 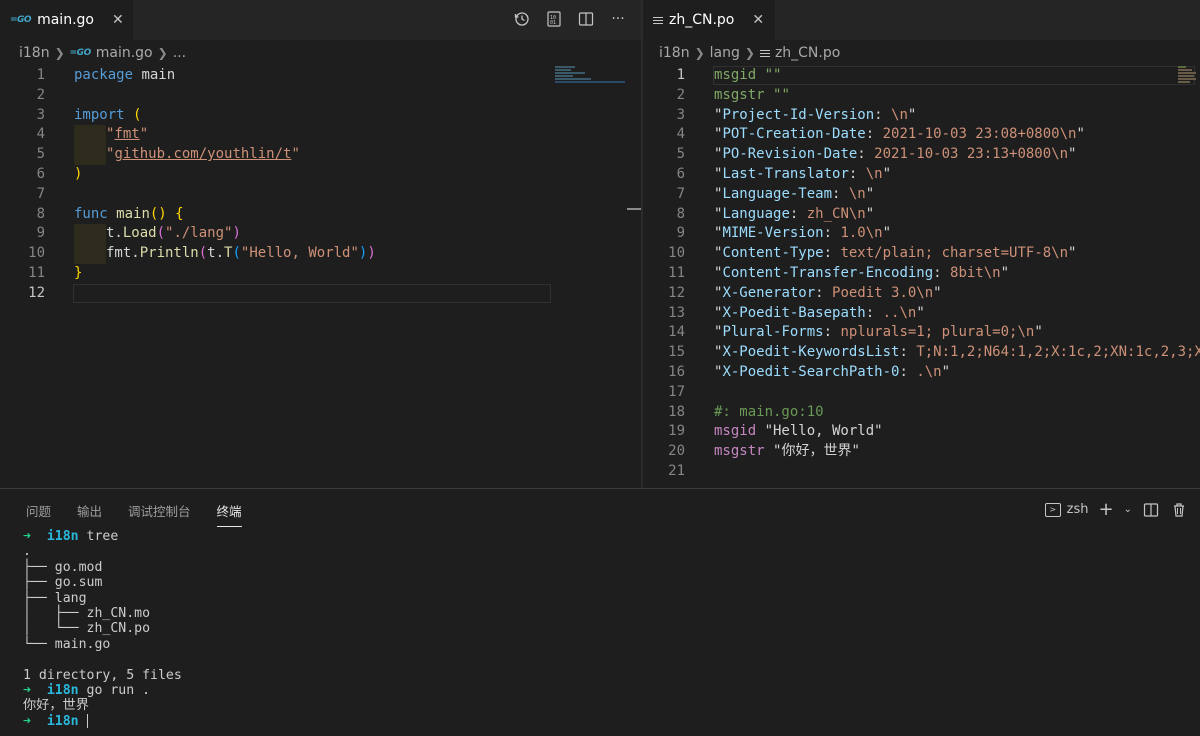 What do you see at coordinates (798, 114) in the screenshot?
I see `code-token: Project-Id-Version` at bounding box center [798, 114].